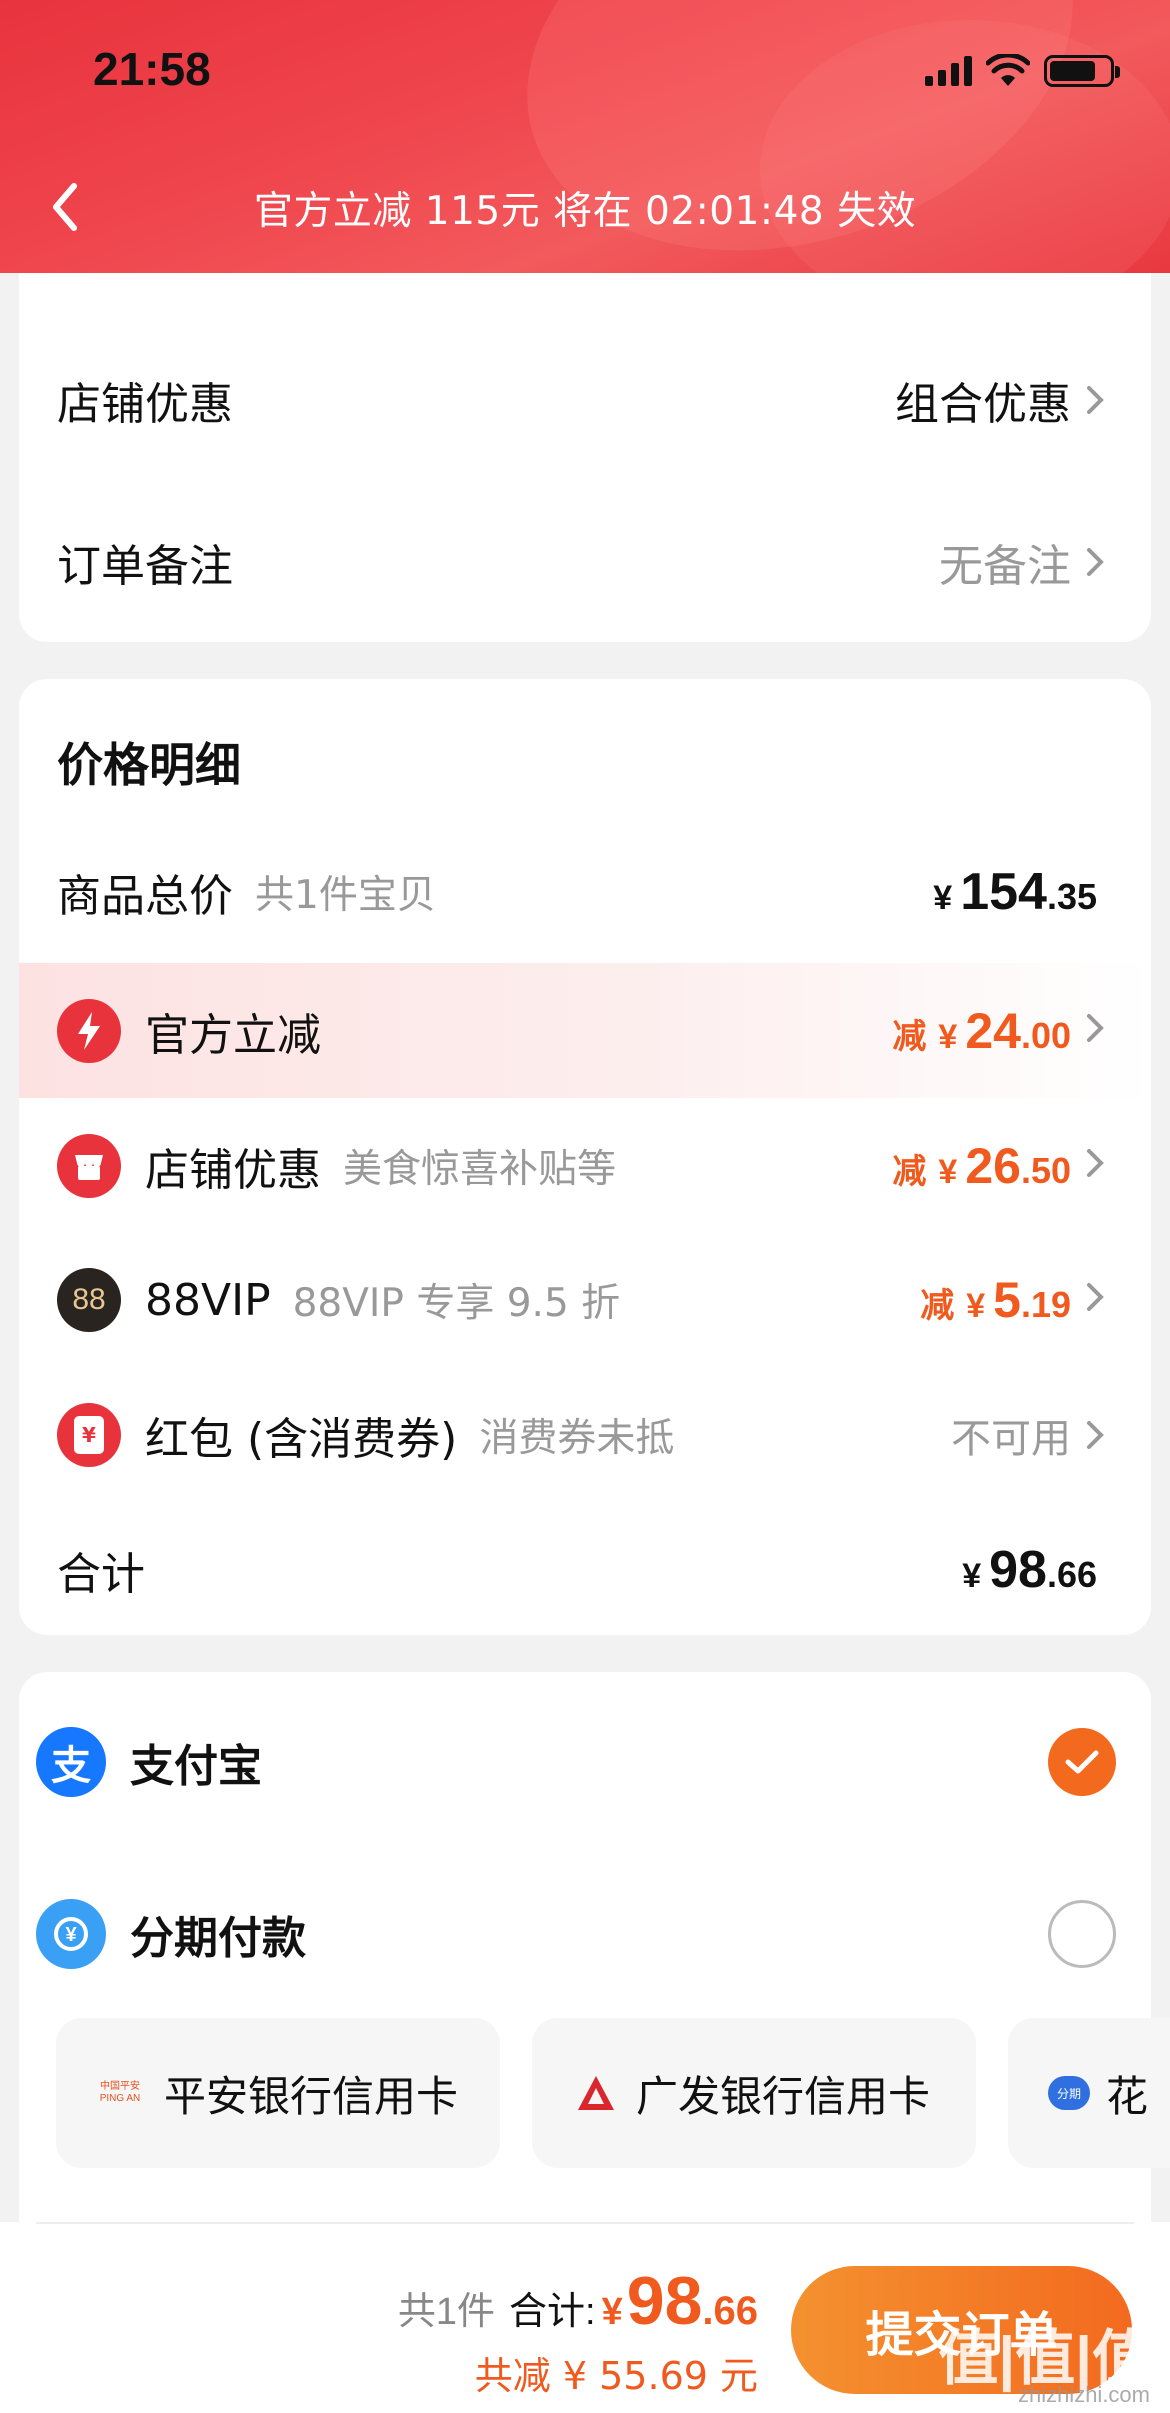 The width and height of the screenshot is (1170, 2413). I want to click on alipay-label: 支付宝, so click(196, 1766).